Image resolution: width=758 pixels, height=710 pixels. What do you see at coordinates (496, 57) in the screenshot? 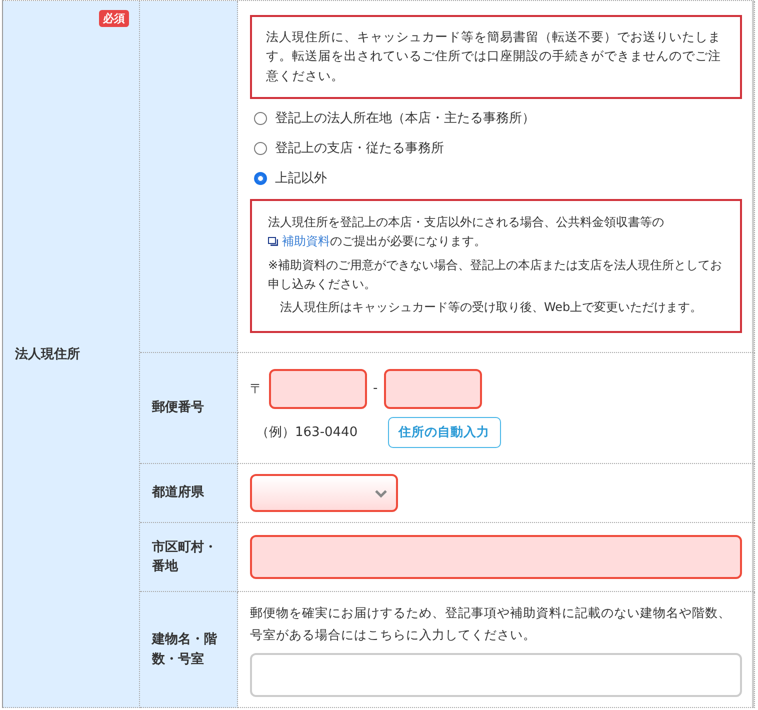
I see `notice-text: 法人現住所に、キャッシュカード等を簡易書留（転送不要）でお送りいたします。転送届を出されているご住所では口座開設の手続きができませんのでご注意ください。` at bounding box center [496, 57].